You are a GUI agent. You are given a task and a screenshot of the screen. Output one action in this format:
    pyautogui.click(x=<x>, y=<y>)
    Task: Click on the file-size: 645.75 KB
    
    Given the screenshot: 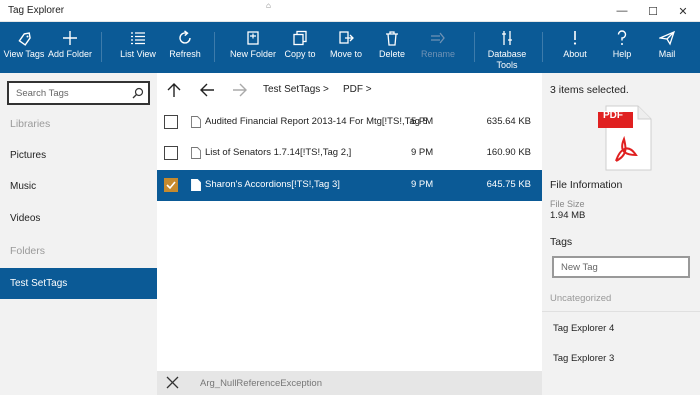 What is the action you would take?
    pyautogui.click(x=508, y=184)
    